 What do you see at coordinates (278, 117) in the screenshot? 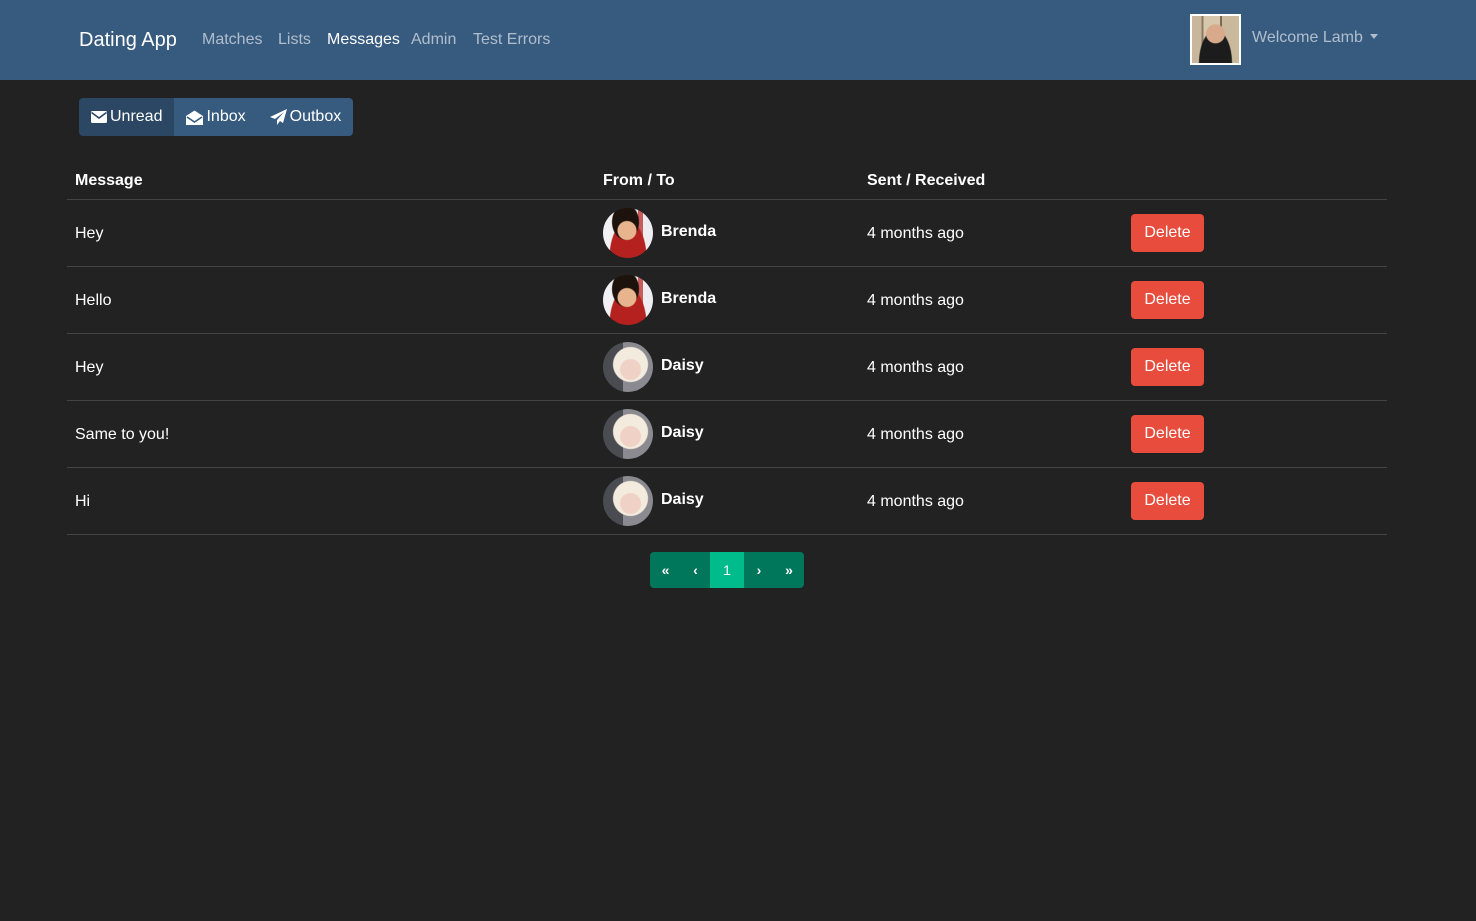
I see `paper-plane-icon` at bounding box center [278, 117].